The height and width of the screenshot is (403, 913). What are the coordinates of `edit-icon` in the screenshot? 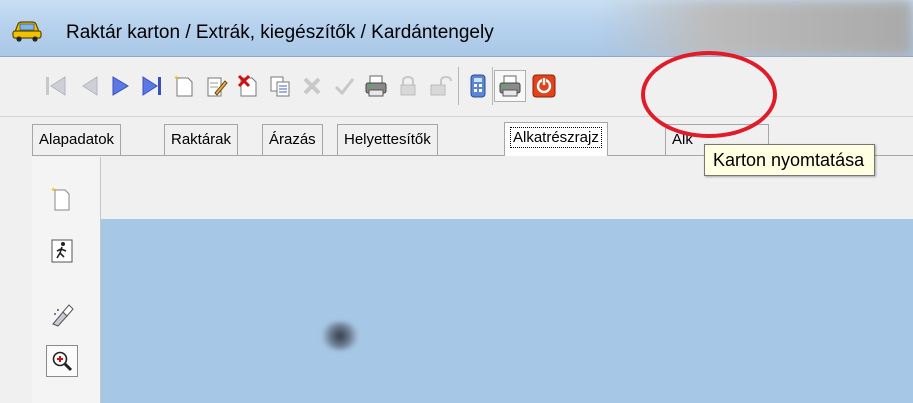 It's located at (216, 86).